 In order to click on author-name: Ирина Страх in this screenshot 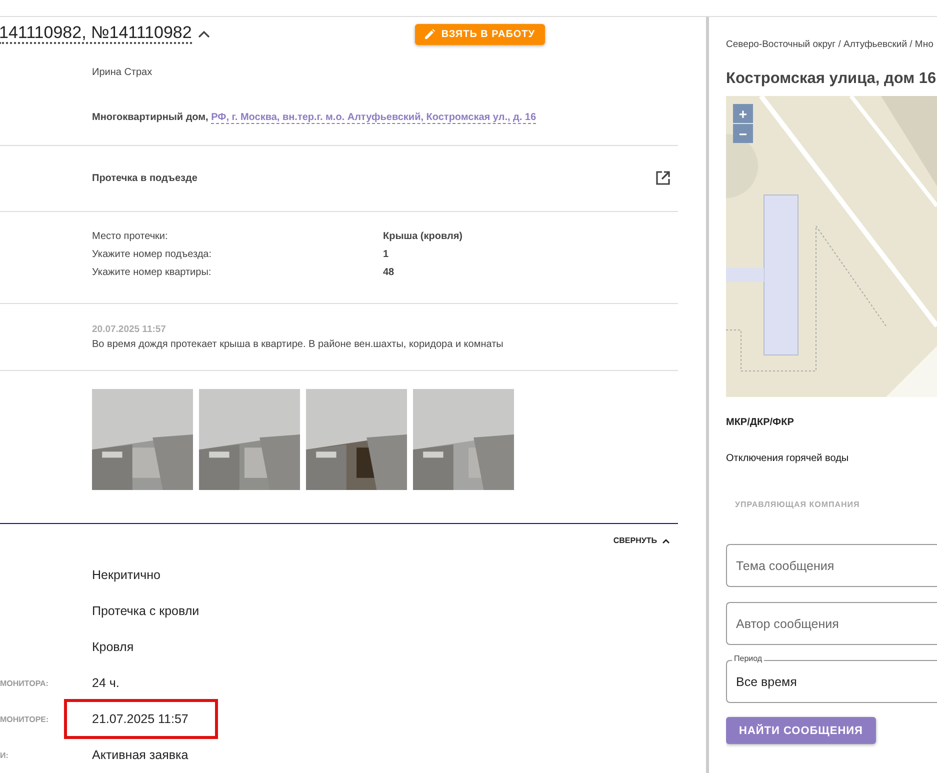, I will do `click(123, 72)`.